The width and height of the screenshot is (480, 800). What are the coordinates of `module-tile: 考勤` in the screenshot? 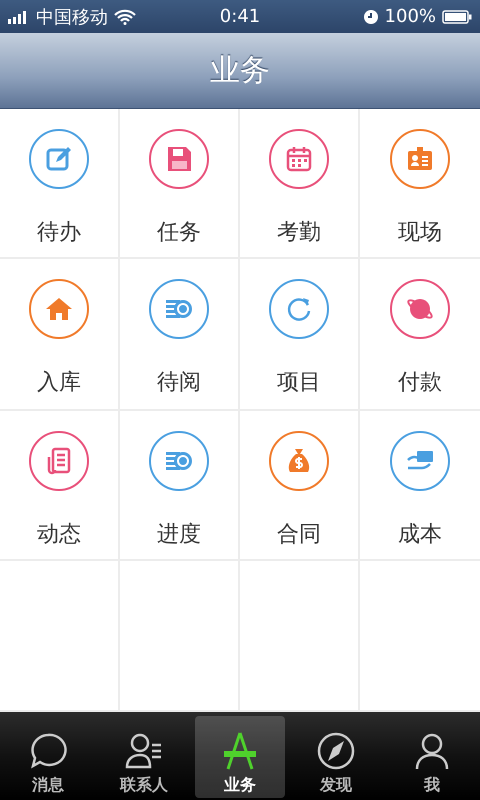 It's located at (300, 184).